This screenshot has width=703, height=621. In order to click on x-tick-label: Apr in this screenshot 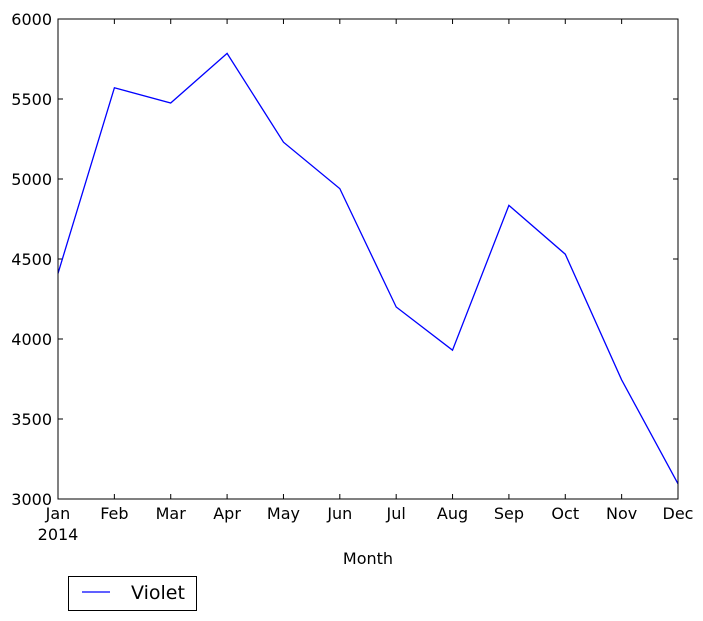, I will do `click(227, 513)`.